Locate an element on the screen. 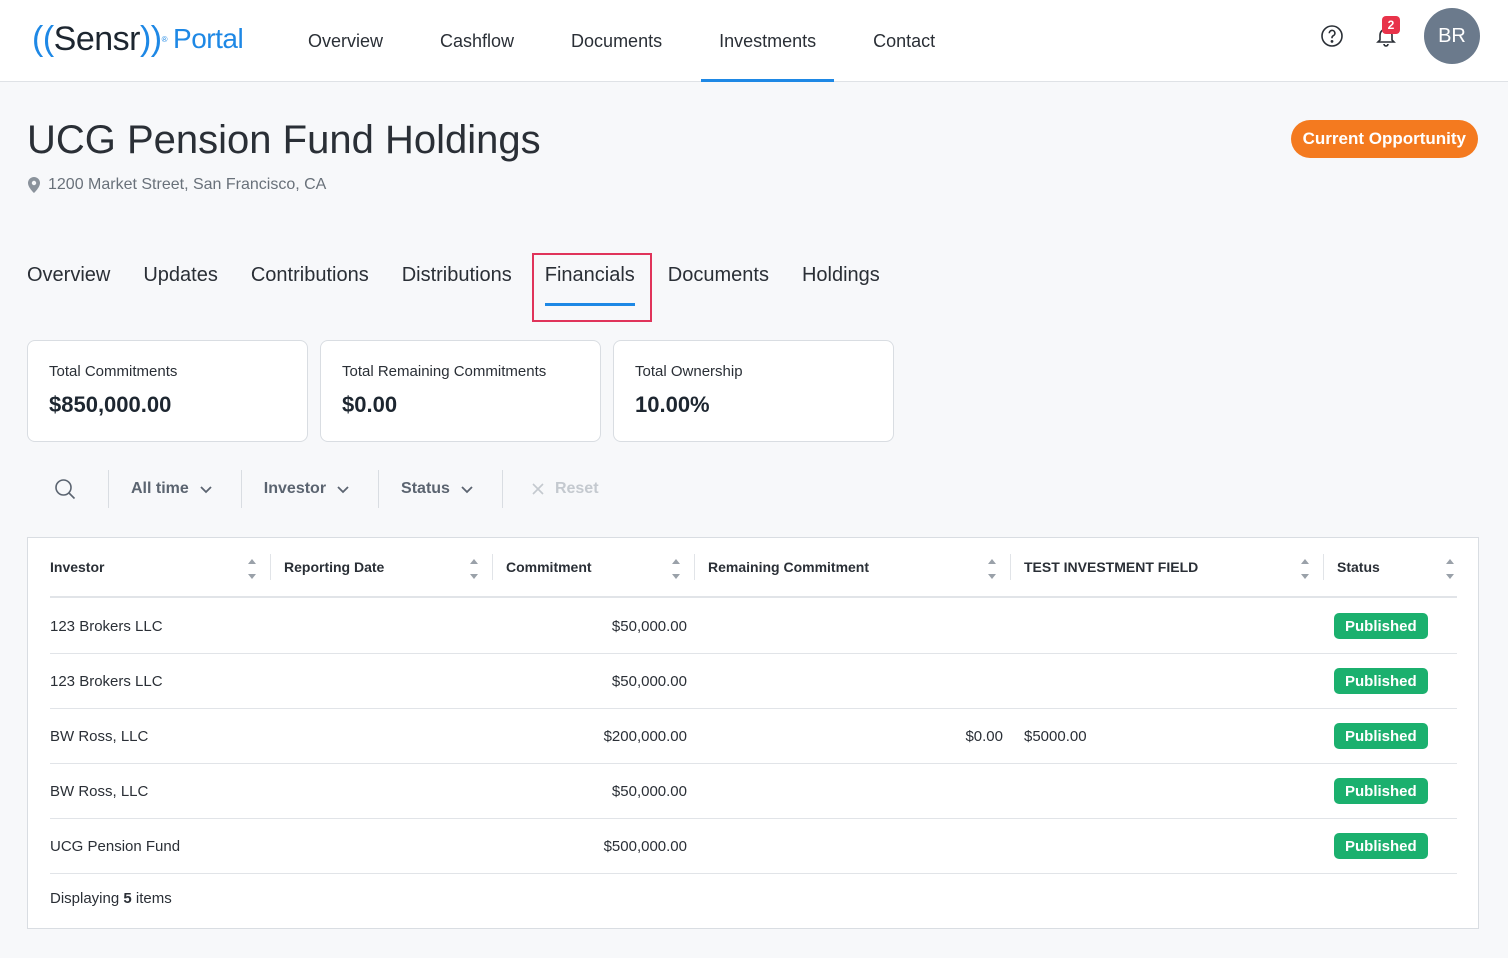 Image resolution: width=1508 pixels, height=958 pixels. notifications-bell-icon: 2 is located at coordinates (1386, 36).